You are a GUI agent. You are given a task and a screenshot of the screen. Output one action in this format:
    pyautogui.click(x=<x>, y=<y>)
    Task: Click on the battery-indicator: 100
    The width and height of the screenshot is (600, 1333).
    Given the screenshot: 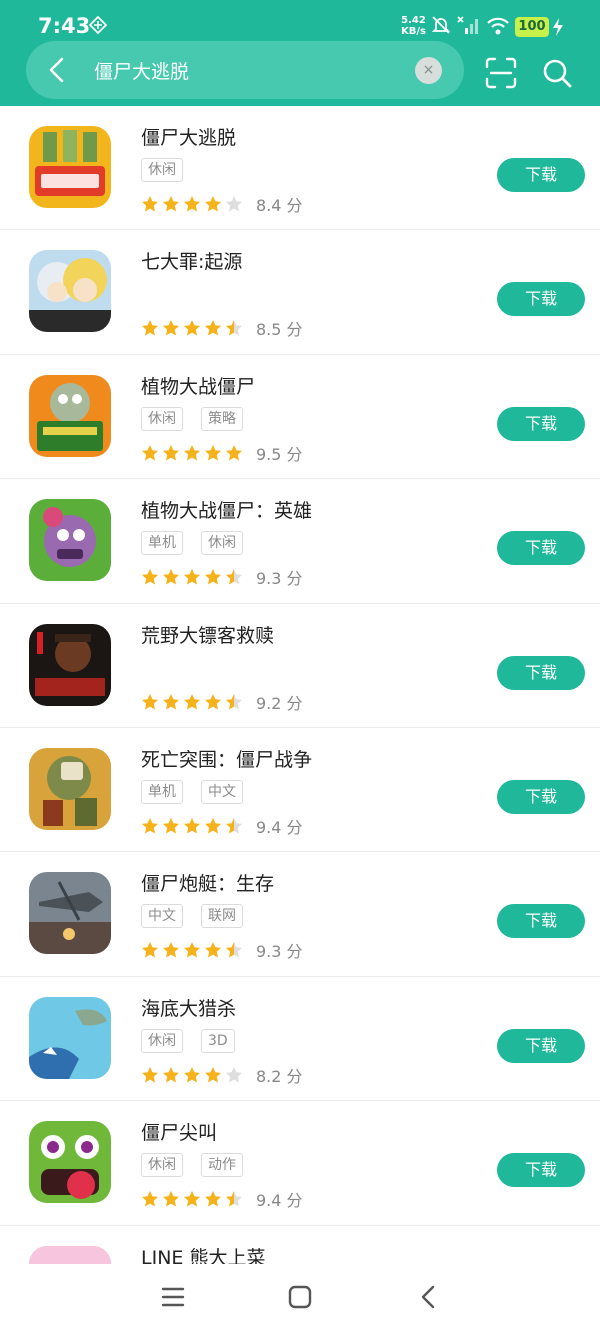 What is the action you would take?
    pyautogui.click(x=532, y=27)
    